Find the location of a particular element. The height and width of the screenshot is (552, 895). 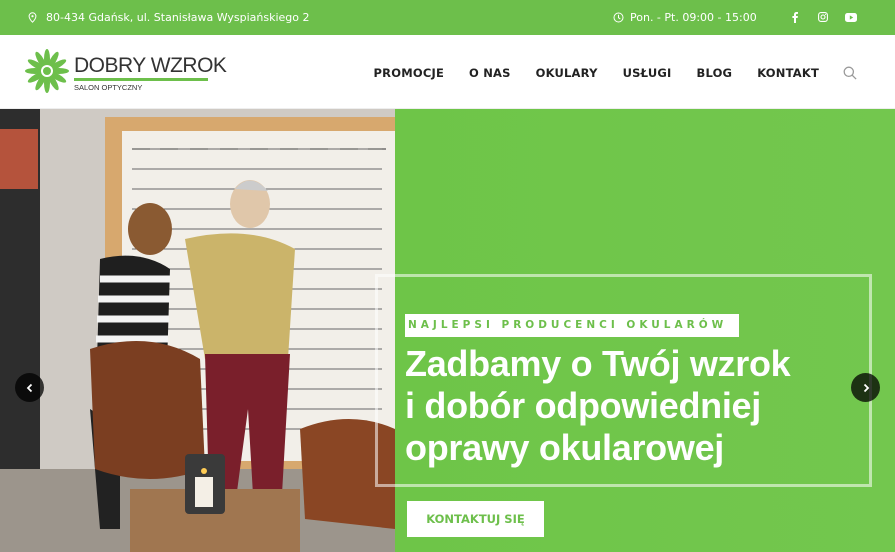

headline-line-1: Zadbamy o Twój wzrok is located at coordinates (598, 363).